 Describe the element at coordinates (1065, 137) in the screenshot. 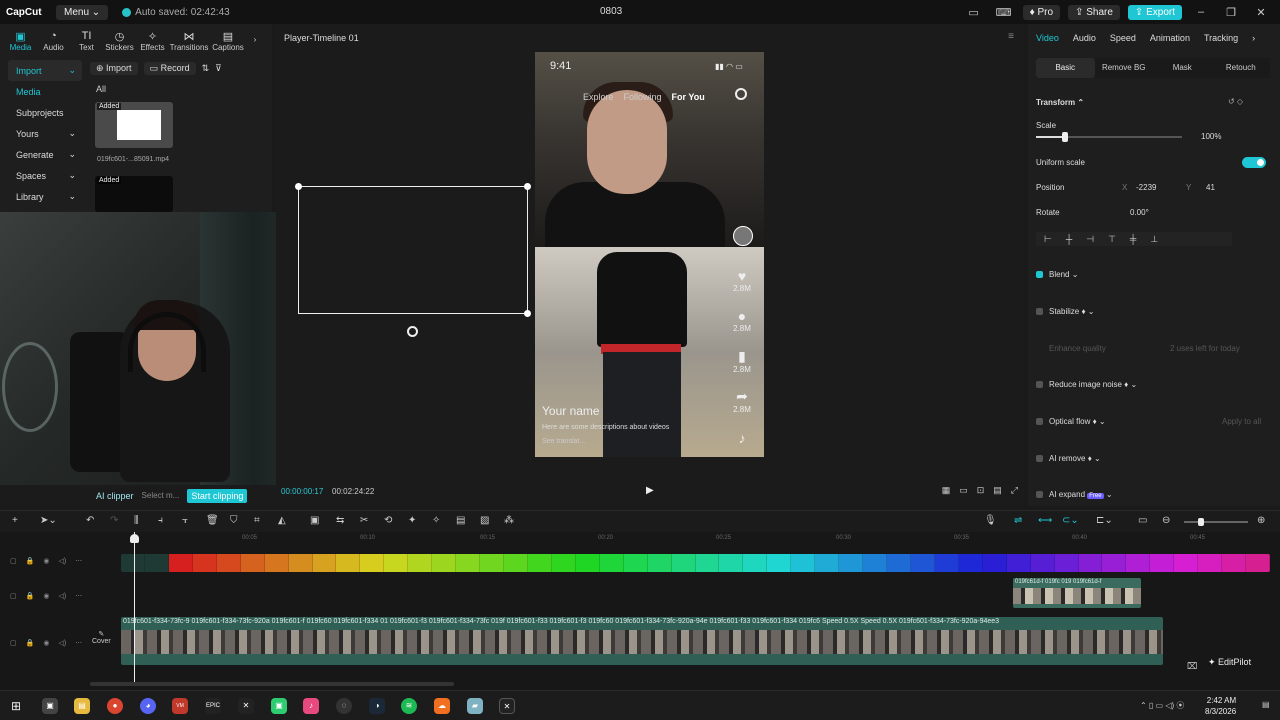

I see `scale-slider-knob` at that location.